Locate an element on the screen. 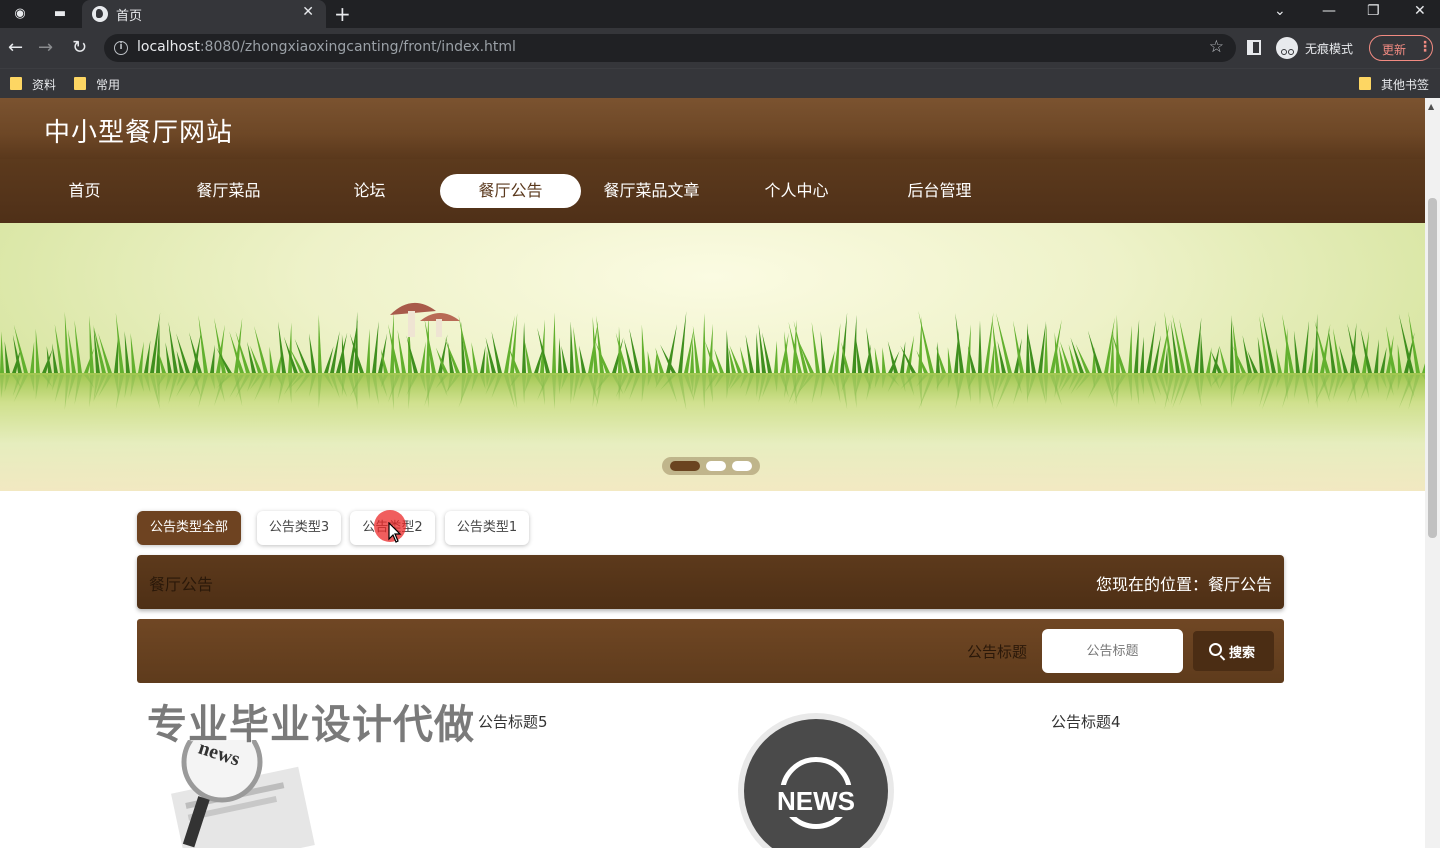 This screenshot has width=1440, height=848. chrome-globe-icon: ◉ is located at coordinates (20, 14).